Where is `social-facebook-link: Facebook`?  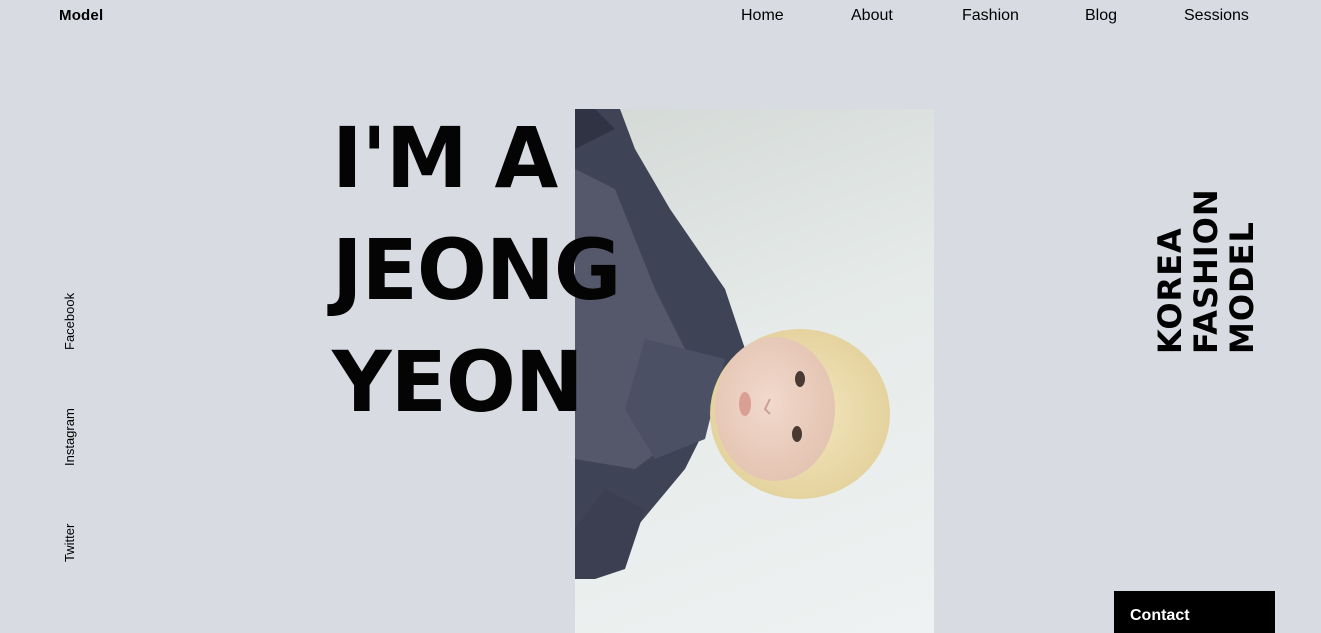 social-facebook-link: Facebook is located at coordinates (69, 321).